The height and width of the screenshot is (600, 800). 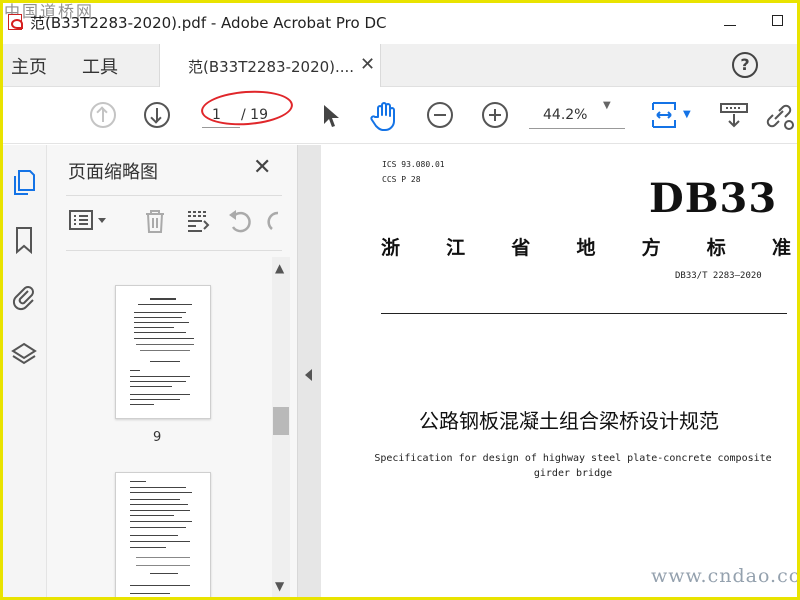 What do you see at coordinates (413, 164) in the screenshot?
I see `ics-code: ICS 93.080.01` at bounding box center [413, 164].